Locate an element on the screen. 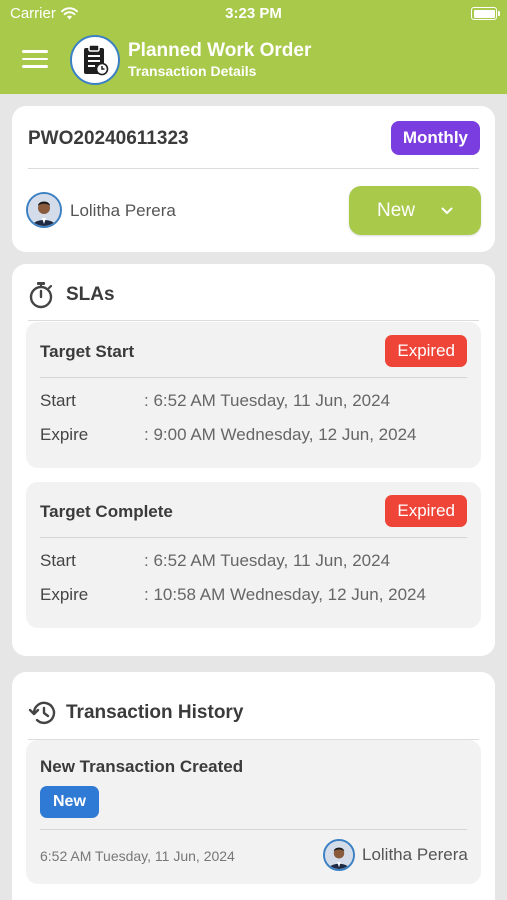 This screenshot has height=900, width=507. history-status-badge: New is located at coordinates (69, 802).